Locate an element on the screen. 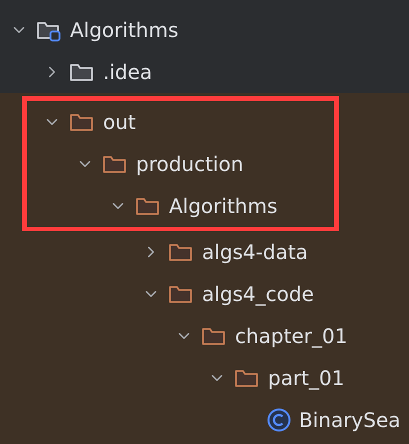 The height and width of the screenshot is (444, 409). item-label: BinarySea is located at coordinates (350, 420).